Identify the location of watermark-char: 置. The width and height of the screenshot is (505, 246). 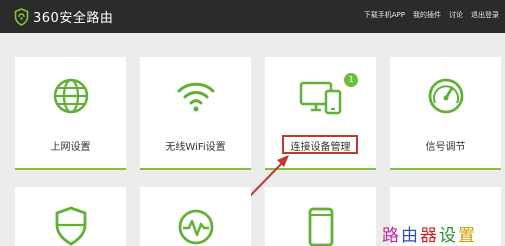
(467, 236).